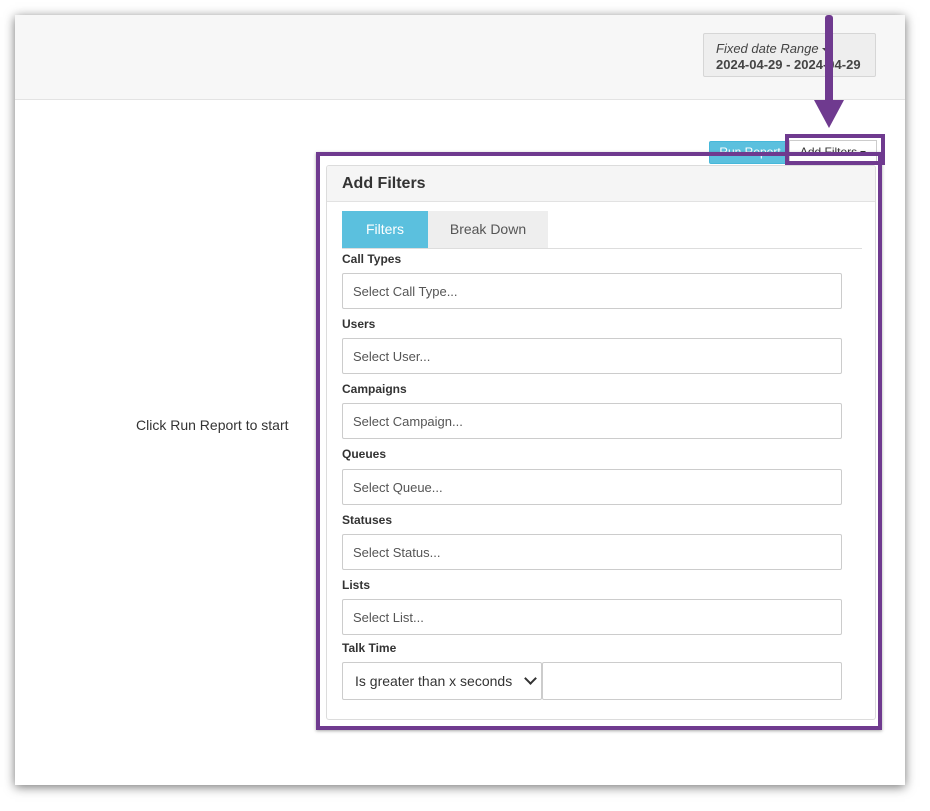 The width and height of the screenshot is (930, 811). What do you see at coordinates (212, 425) in the screenshot?
I see `run-report-hint: Click Run Report to start` at bounding box center [212, 425].